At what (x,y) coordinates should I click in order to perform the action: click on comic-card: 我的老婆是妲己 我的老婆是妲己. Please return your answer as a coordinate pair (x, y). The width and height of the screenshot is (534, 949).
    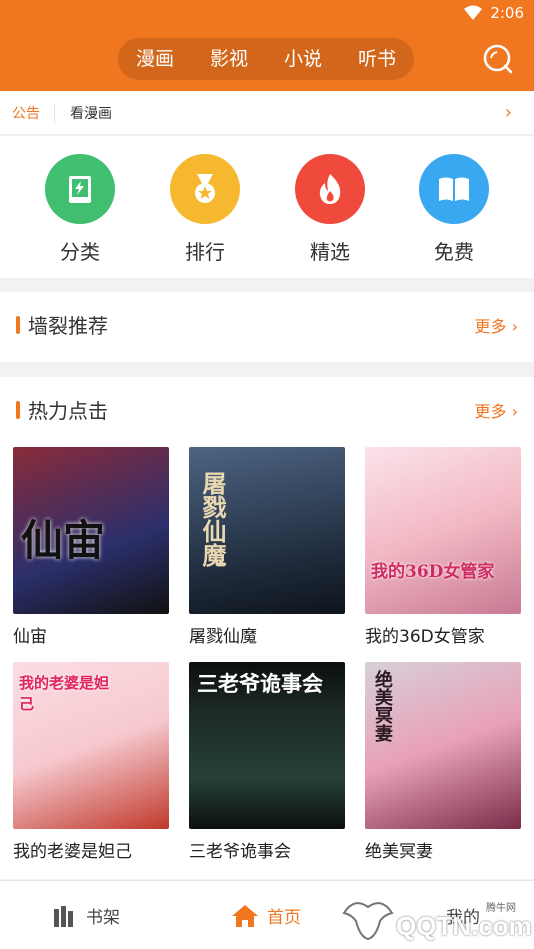
    Looking at the image, I should click on (91, 762).